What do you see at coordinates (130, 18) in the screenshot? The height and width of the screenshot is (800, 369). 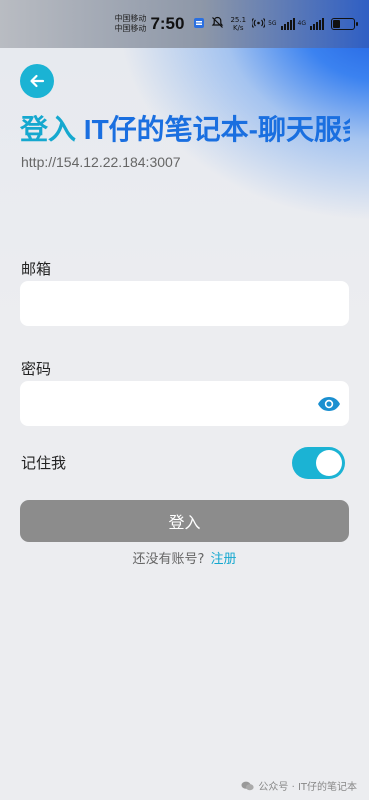 I see `carrier-1: 中国移动` at bounding box center [130, 18].